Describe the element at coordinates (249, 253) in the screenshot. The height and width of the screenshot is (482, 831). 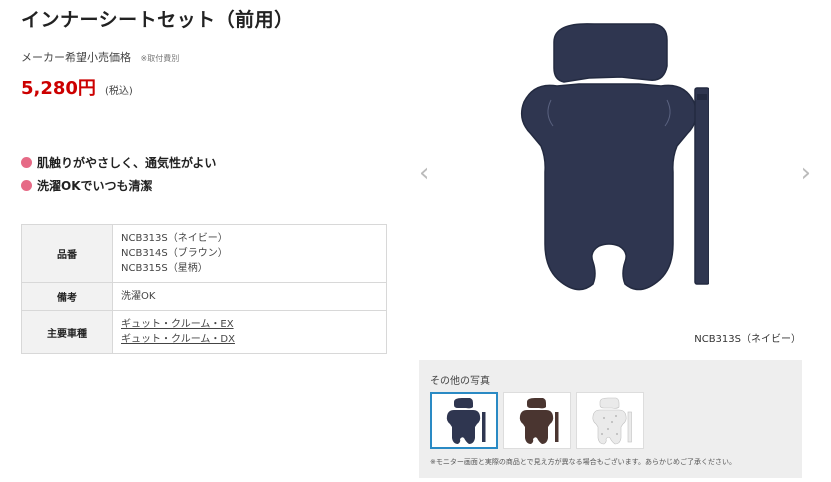
I see `spec-value: NCB313S（ネイビー） NCB314S（ブラウン） NCB315S（星柄）` at that location.